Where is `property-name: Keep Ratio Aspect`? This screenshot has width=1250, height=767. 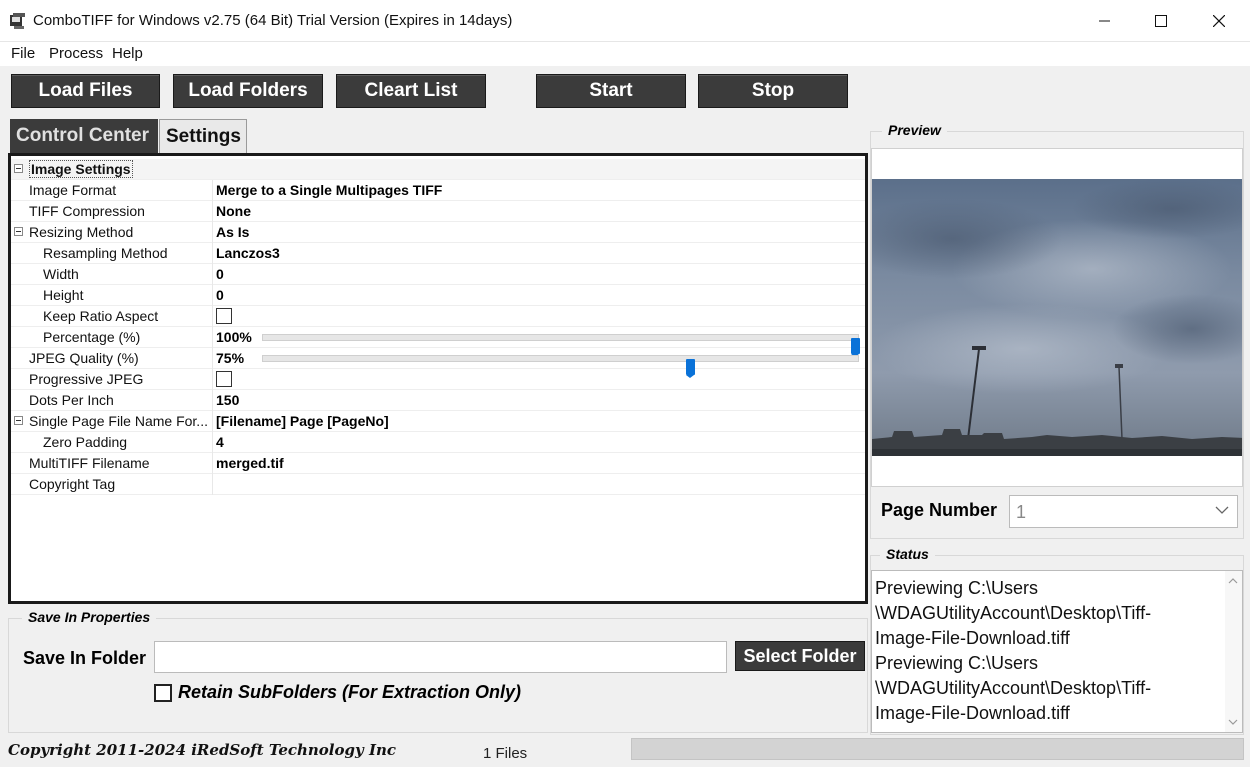
property-name: Keep Ratio Aspect is located at coordinates (101, 316).